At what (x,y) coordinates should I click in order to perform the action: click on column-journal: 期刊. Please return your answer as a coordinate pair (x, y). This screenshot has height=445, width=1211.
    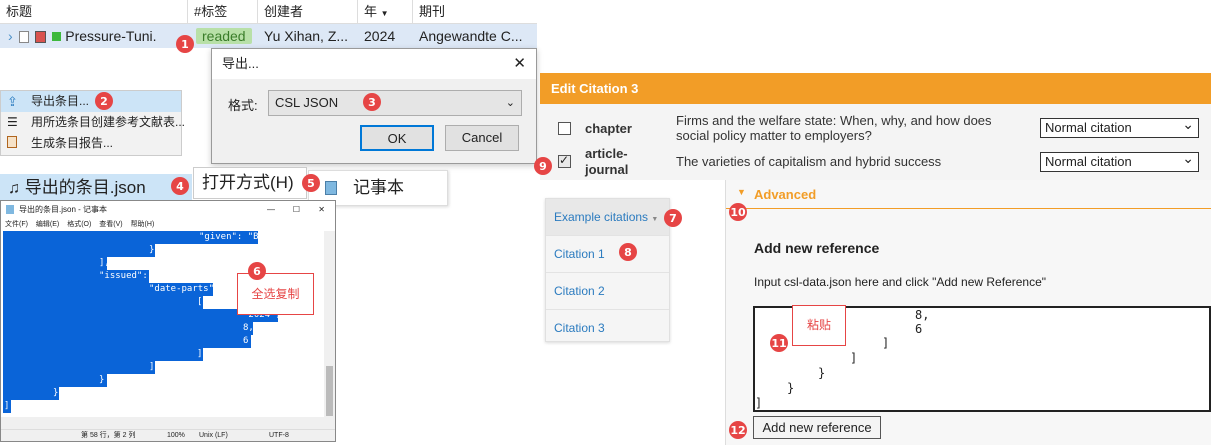
    Looking at the image, I should click on (475, 12).